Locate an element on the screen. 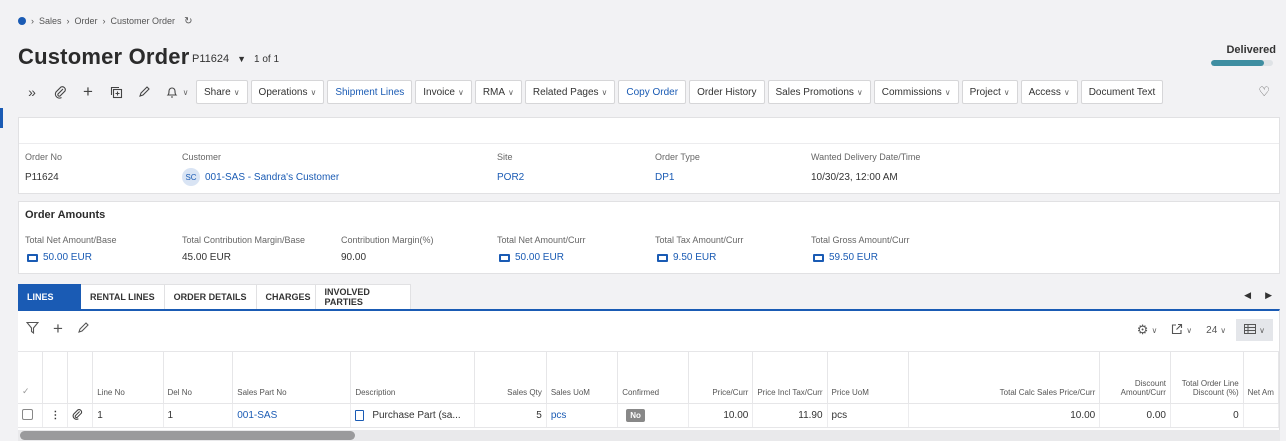 The image size is (1286, 441). total-net-base-value: 50.00 EUR is located at coordinates (59, 257).